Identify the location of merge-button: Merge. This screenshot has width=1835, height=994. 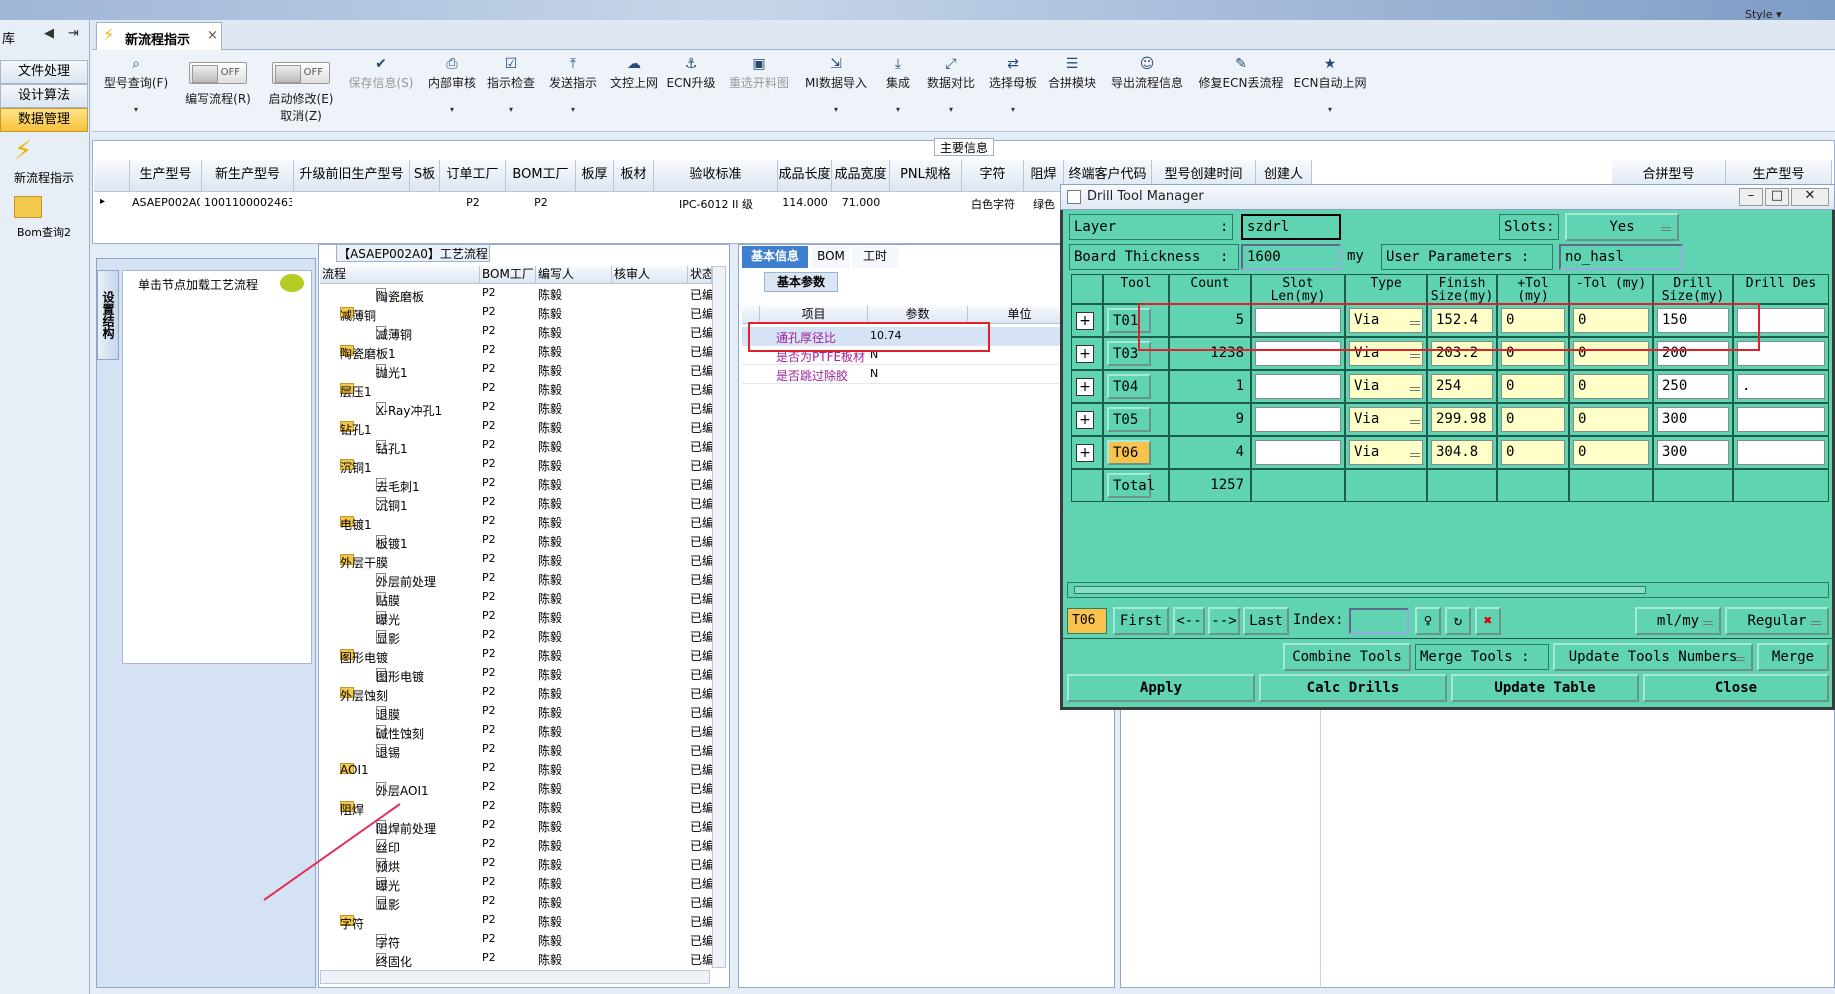
(1793, 657).